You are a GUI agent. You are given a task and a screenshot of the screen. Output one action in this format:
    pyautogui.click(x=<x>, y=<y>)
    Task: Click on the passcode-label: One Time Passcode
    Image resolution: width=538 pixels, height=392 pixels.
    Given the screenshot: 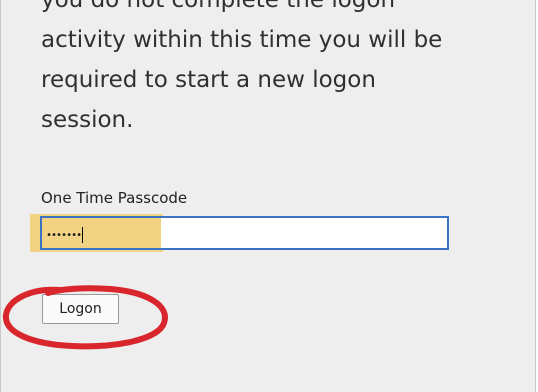 What is the action you would take?
    pyautogui.click(x=114, y=198)
    